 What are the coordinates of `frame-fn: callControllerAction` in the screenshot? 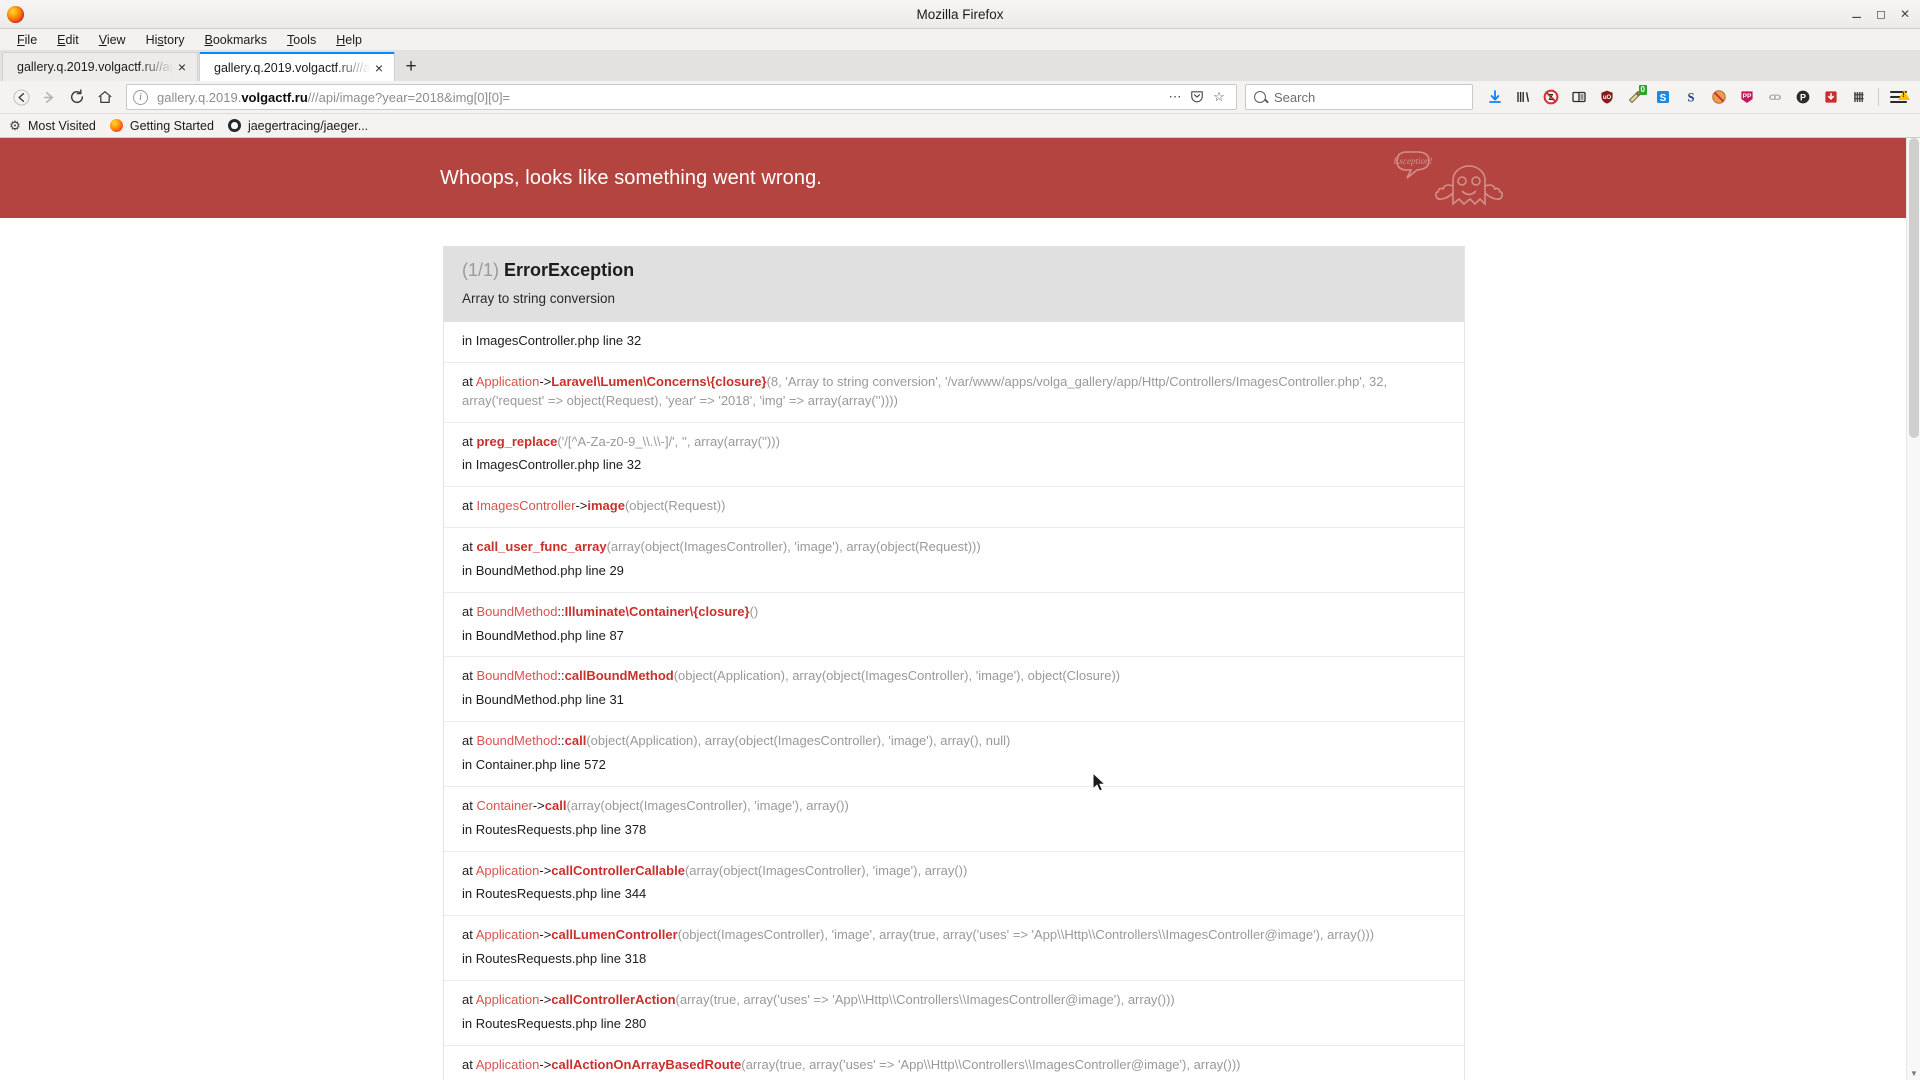 It's located at (613, 999).